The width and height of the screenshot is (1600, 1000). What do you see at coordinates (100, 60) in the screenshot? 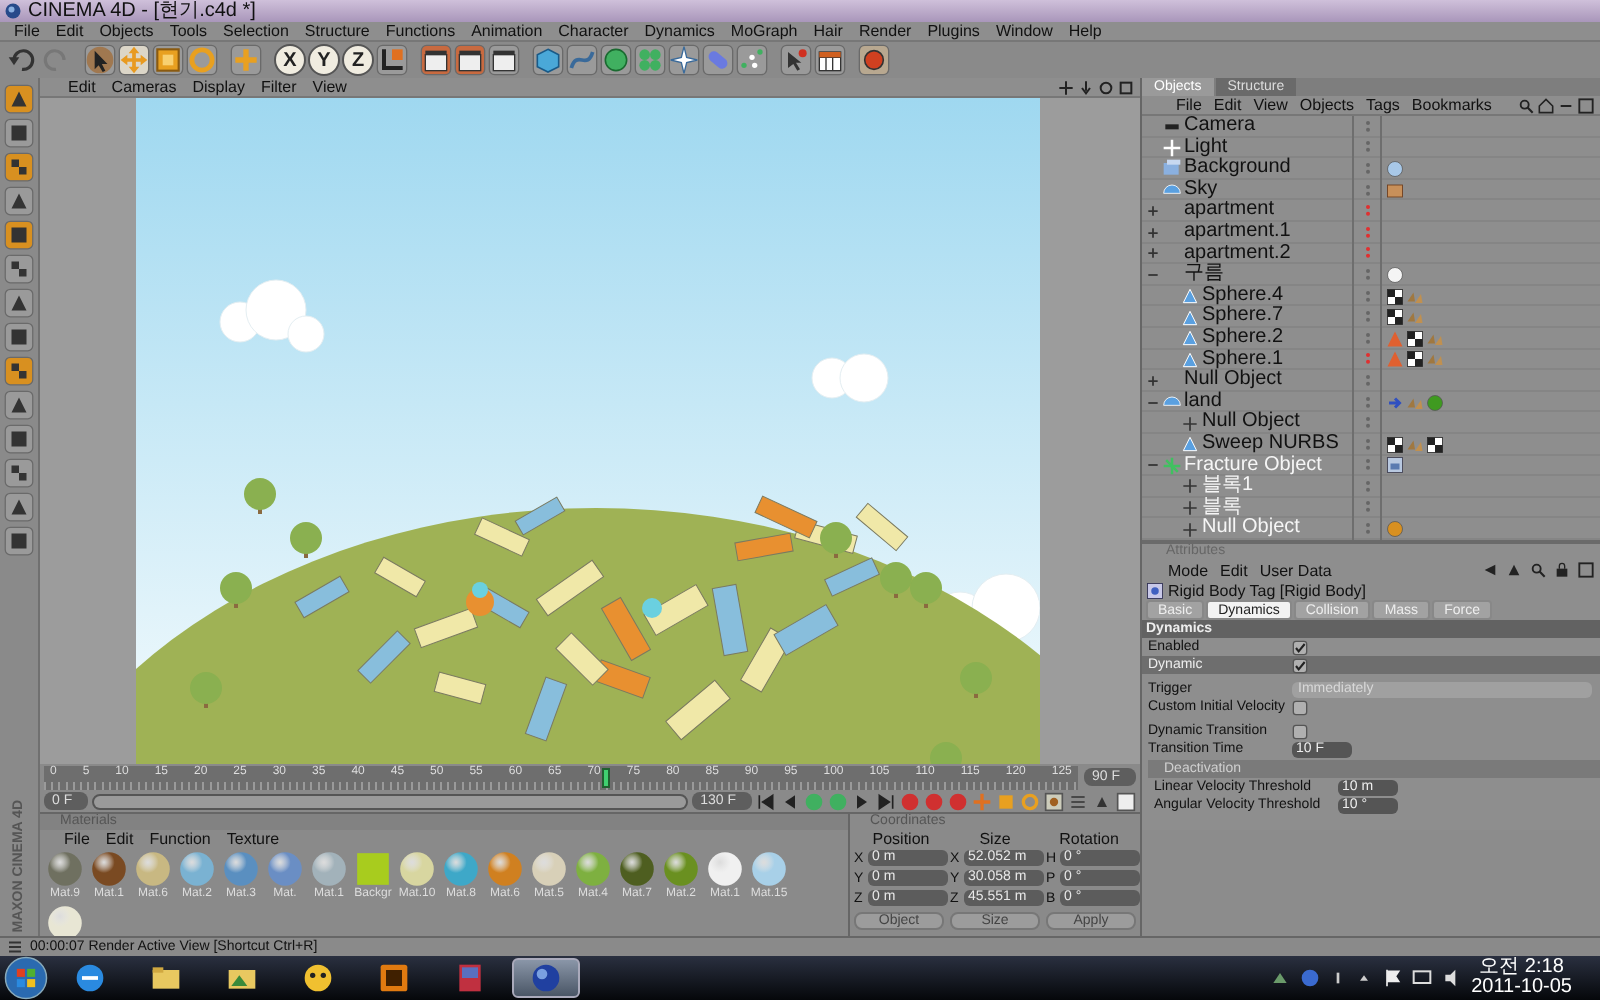
I see `pointer-icon` at bounding box center [100, 60].